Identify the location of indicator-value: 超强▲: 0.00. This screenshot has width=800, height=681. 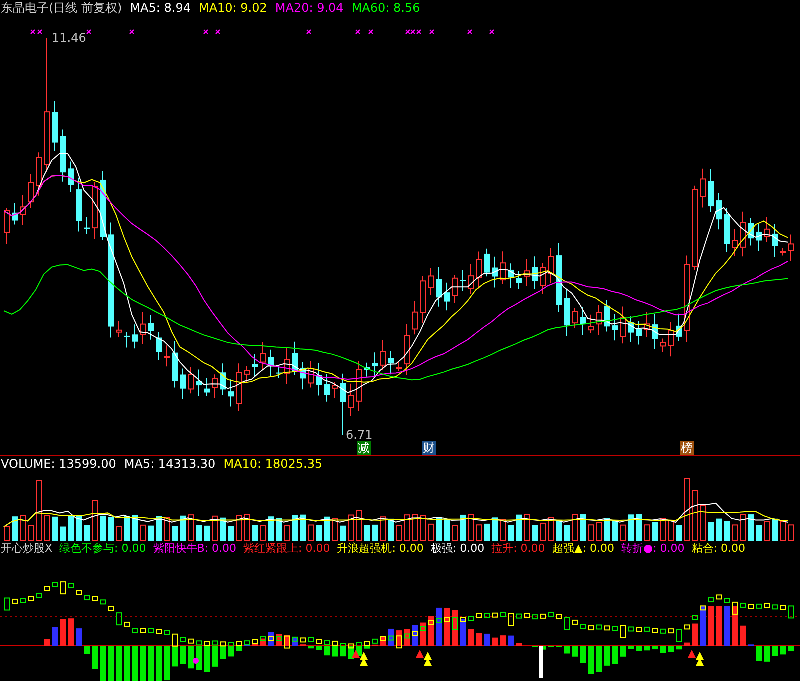
(583, 549).